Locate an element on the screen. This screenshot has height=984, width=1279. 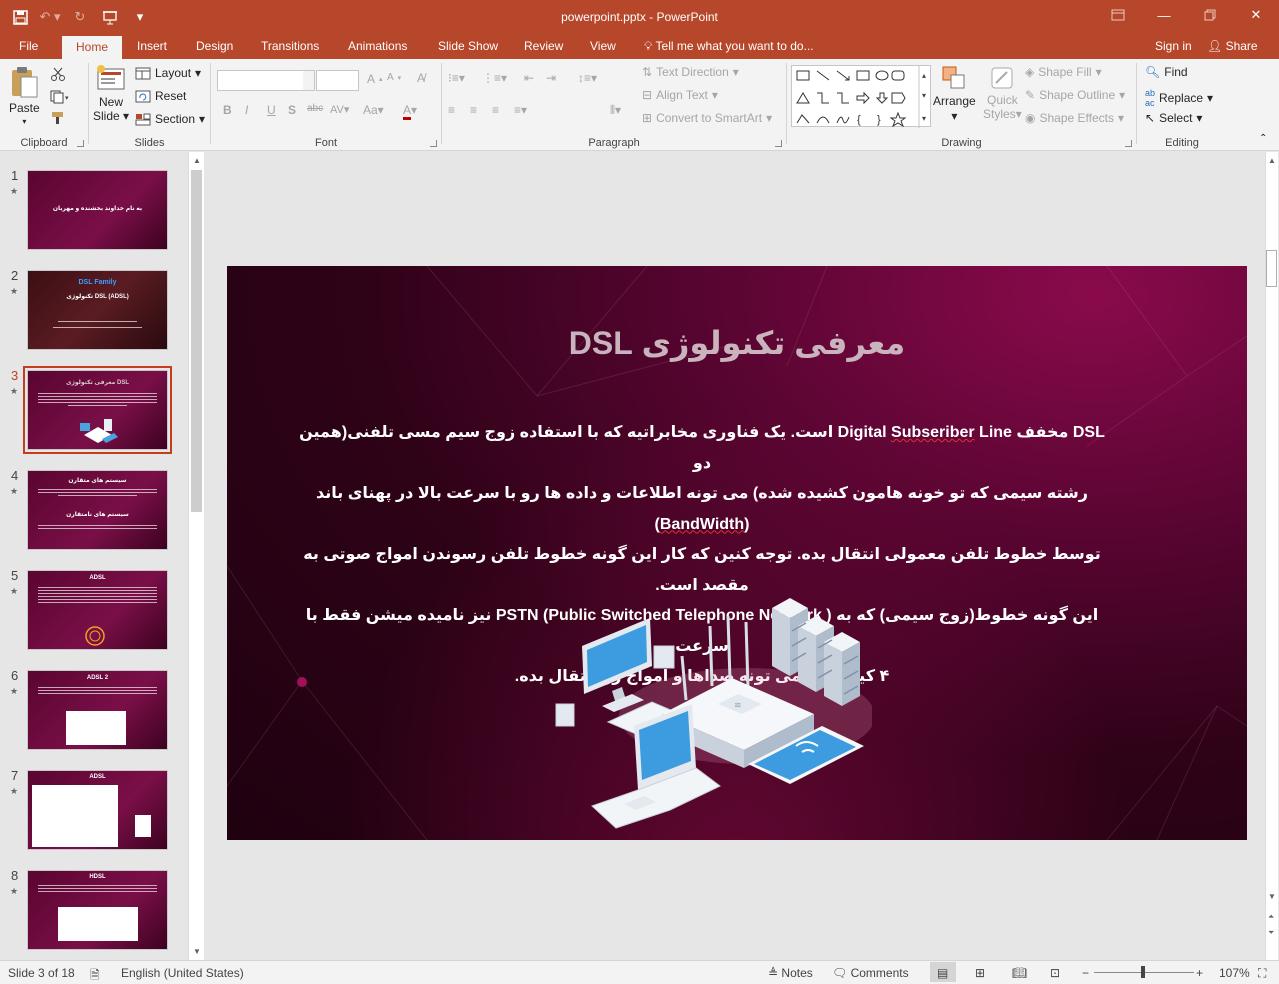
close-icon: ✕ is located at coordinates (1256, 15).